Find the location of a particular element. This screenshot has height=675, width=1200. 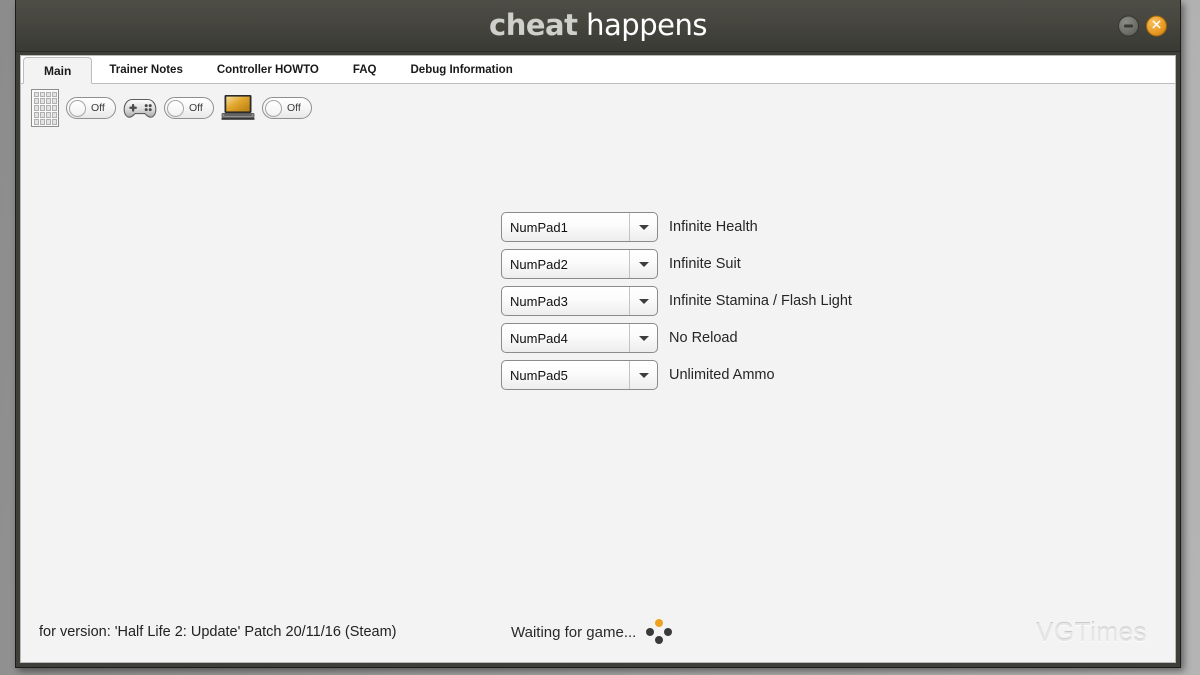

keyboard-toggle-label: Off is located at coordinates (98, 108).